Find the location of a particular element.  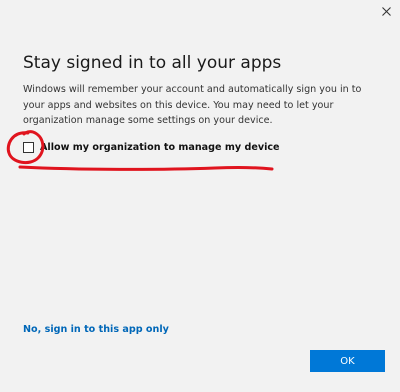

dialog-title: Stay signed in to all your apps is located at coordinates (152, 63).